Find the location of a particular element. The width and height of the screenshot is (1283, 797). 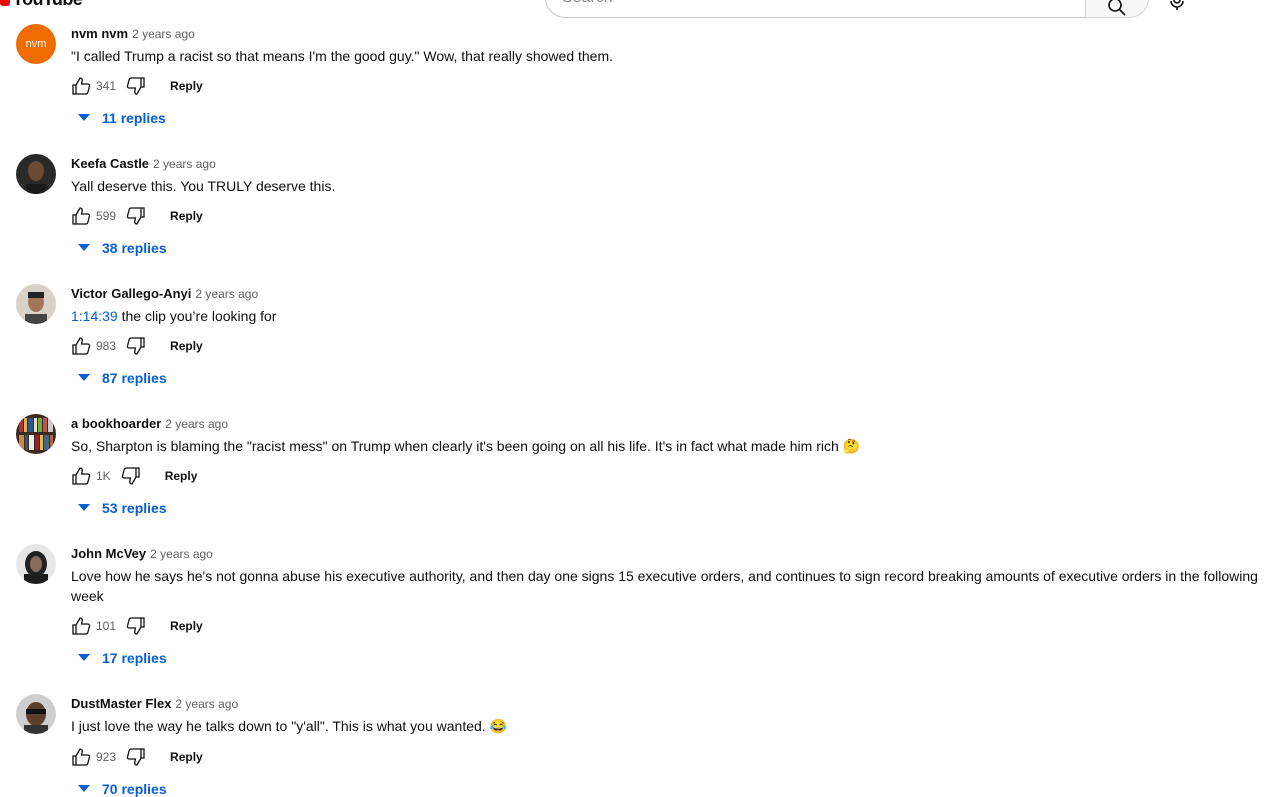

comment-header: John McVey 2 years ago is located at coordinates (142, 554).